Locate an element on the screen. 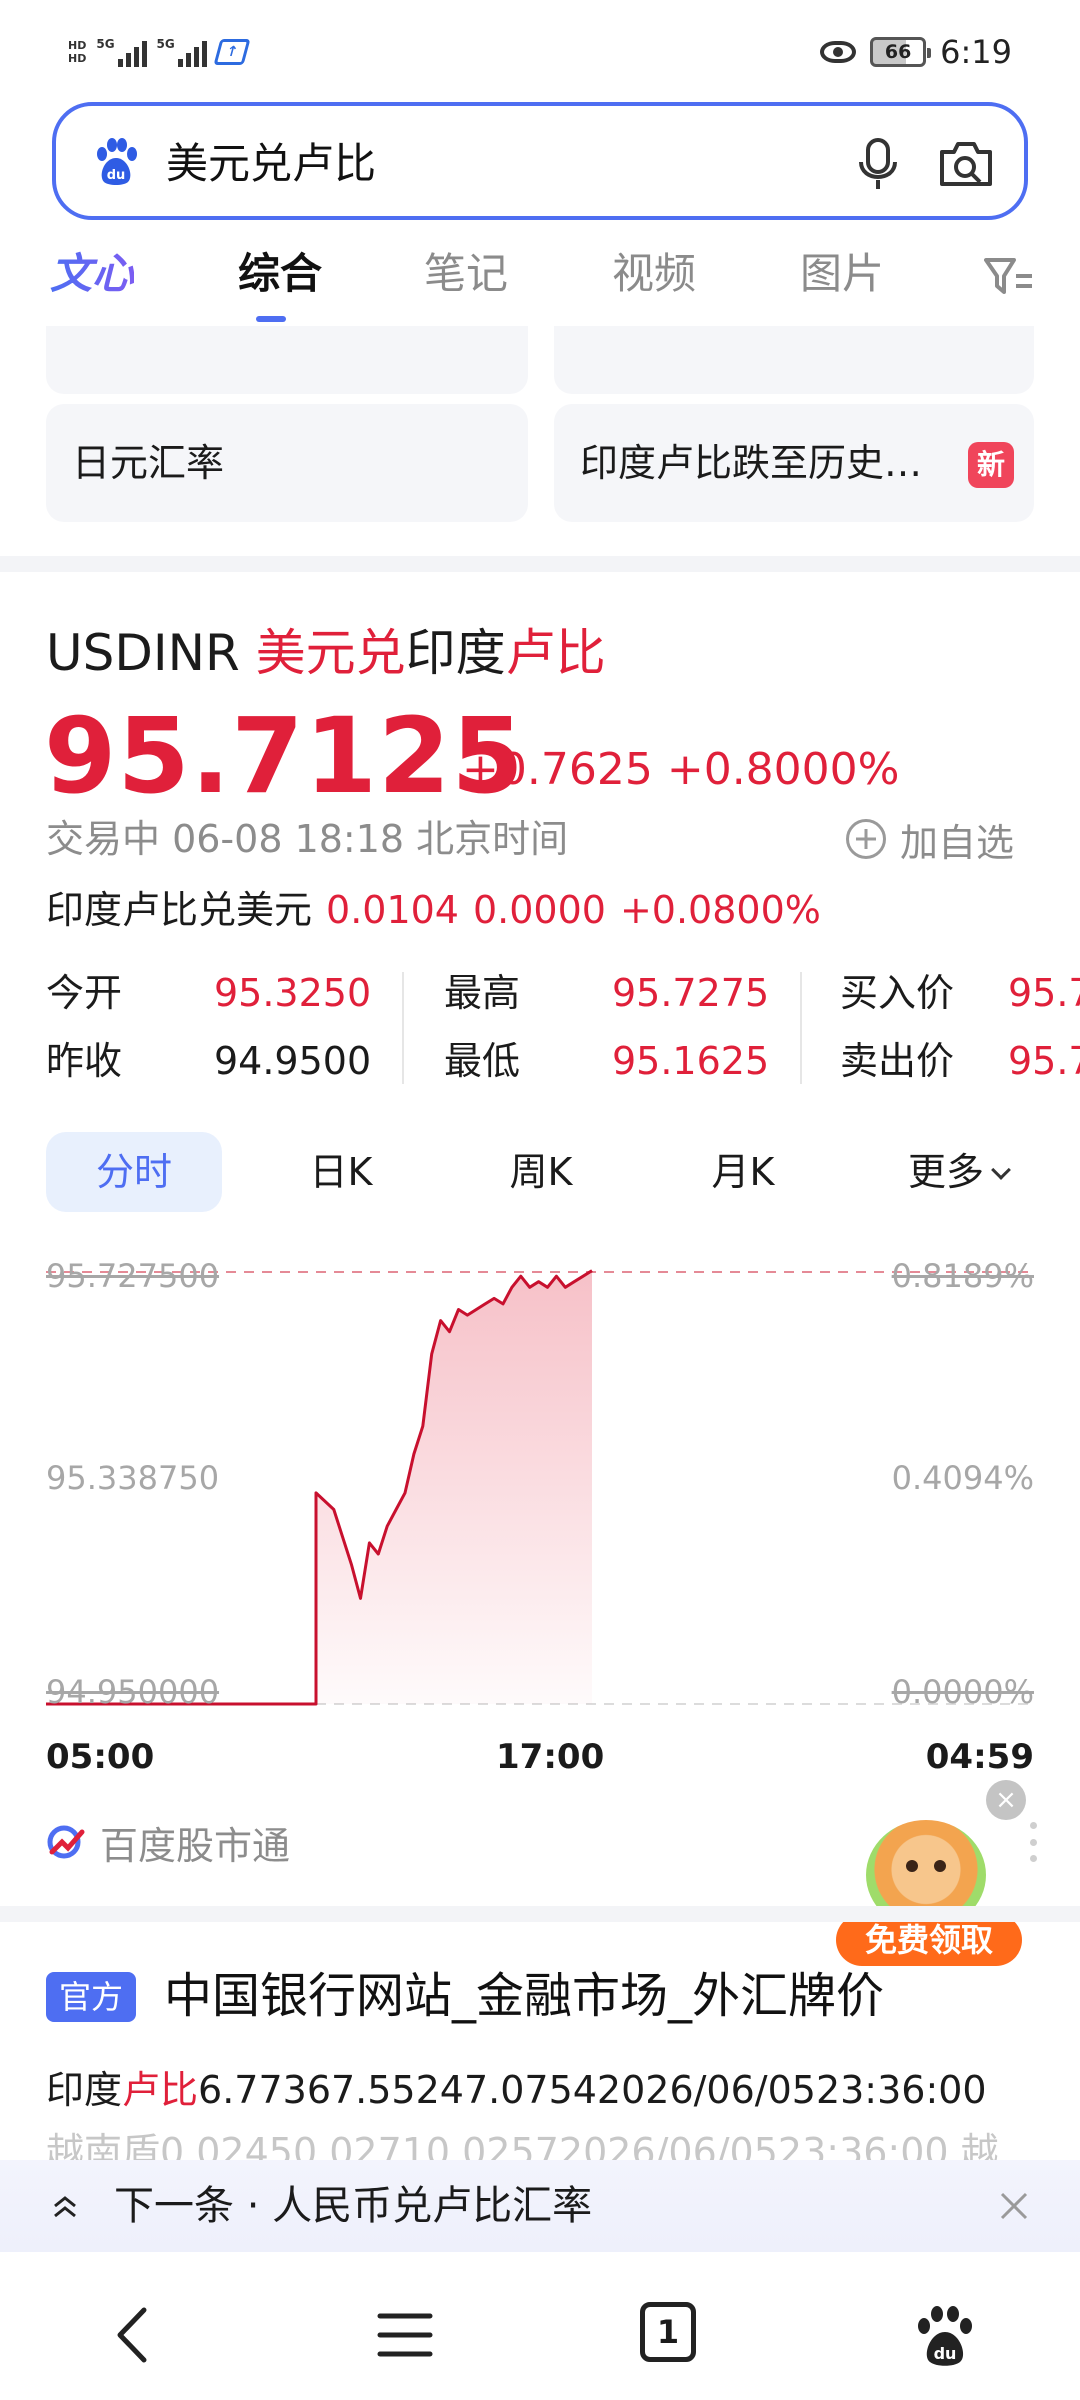 The height and width of the screenshot is (2400, 1080). period-tabs: 分时 日K 周K 月K 更多 is located at coordinates (540, 1172).